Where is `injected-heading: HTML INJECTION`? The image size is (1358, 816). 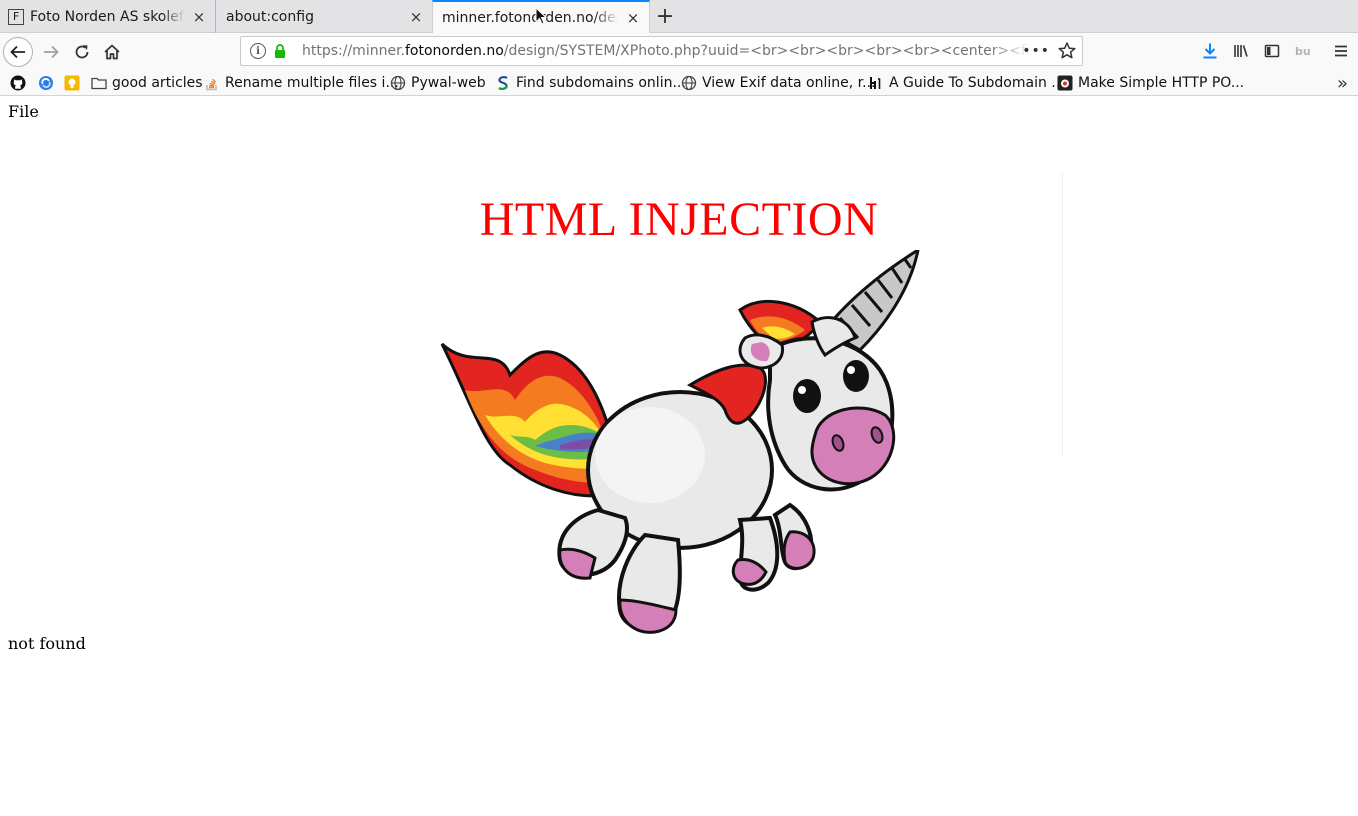
injected-heading: HTML INJECTION is located at coordinates (679, 219).